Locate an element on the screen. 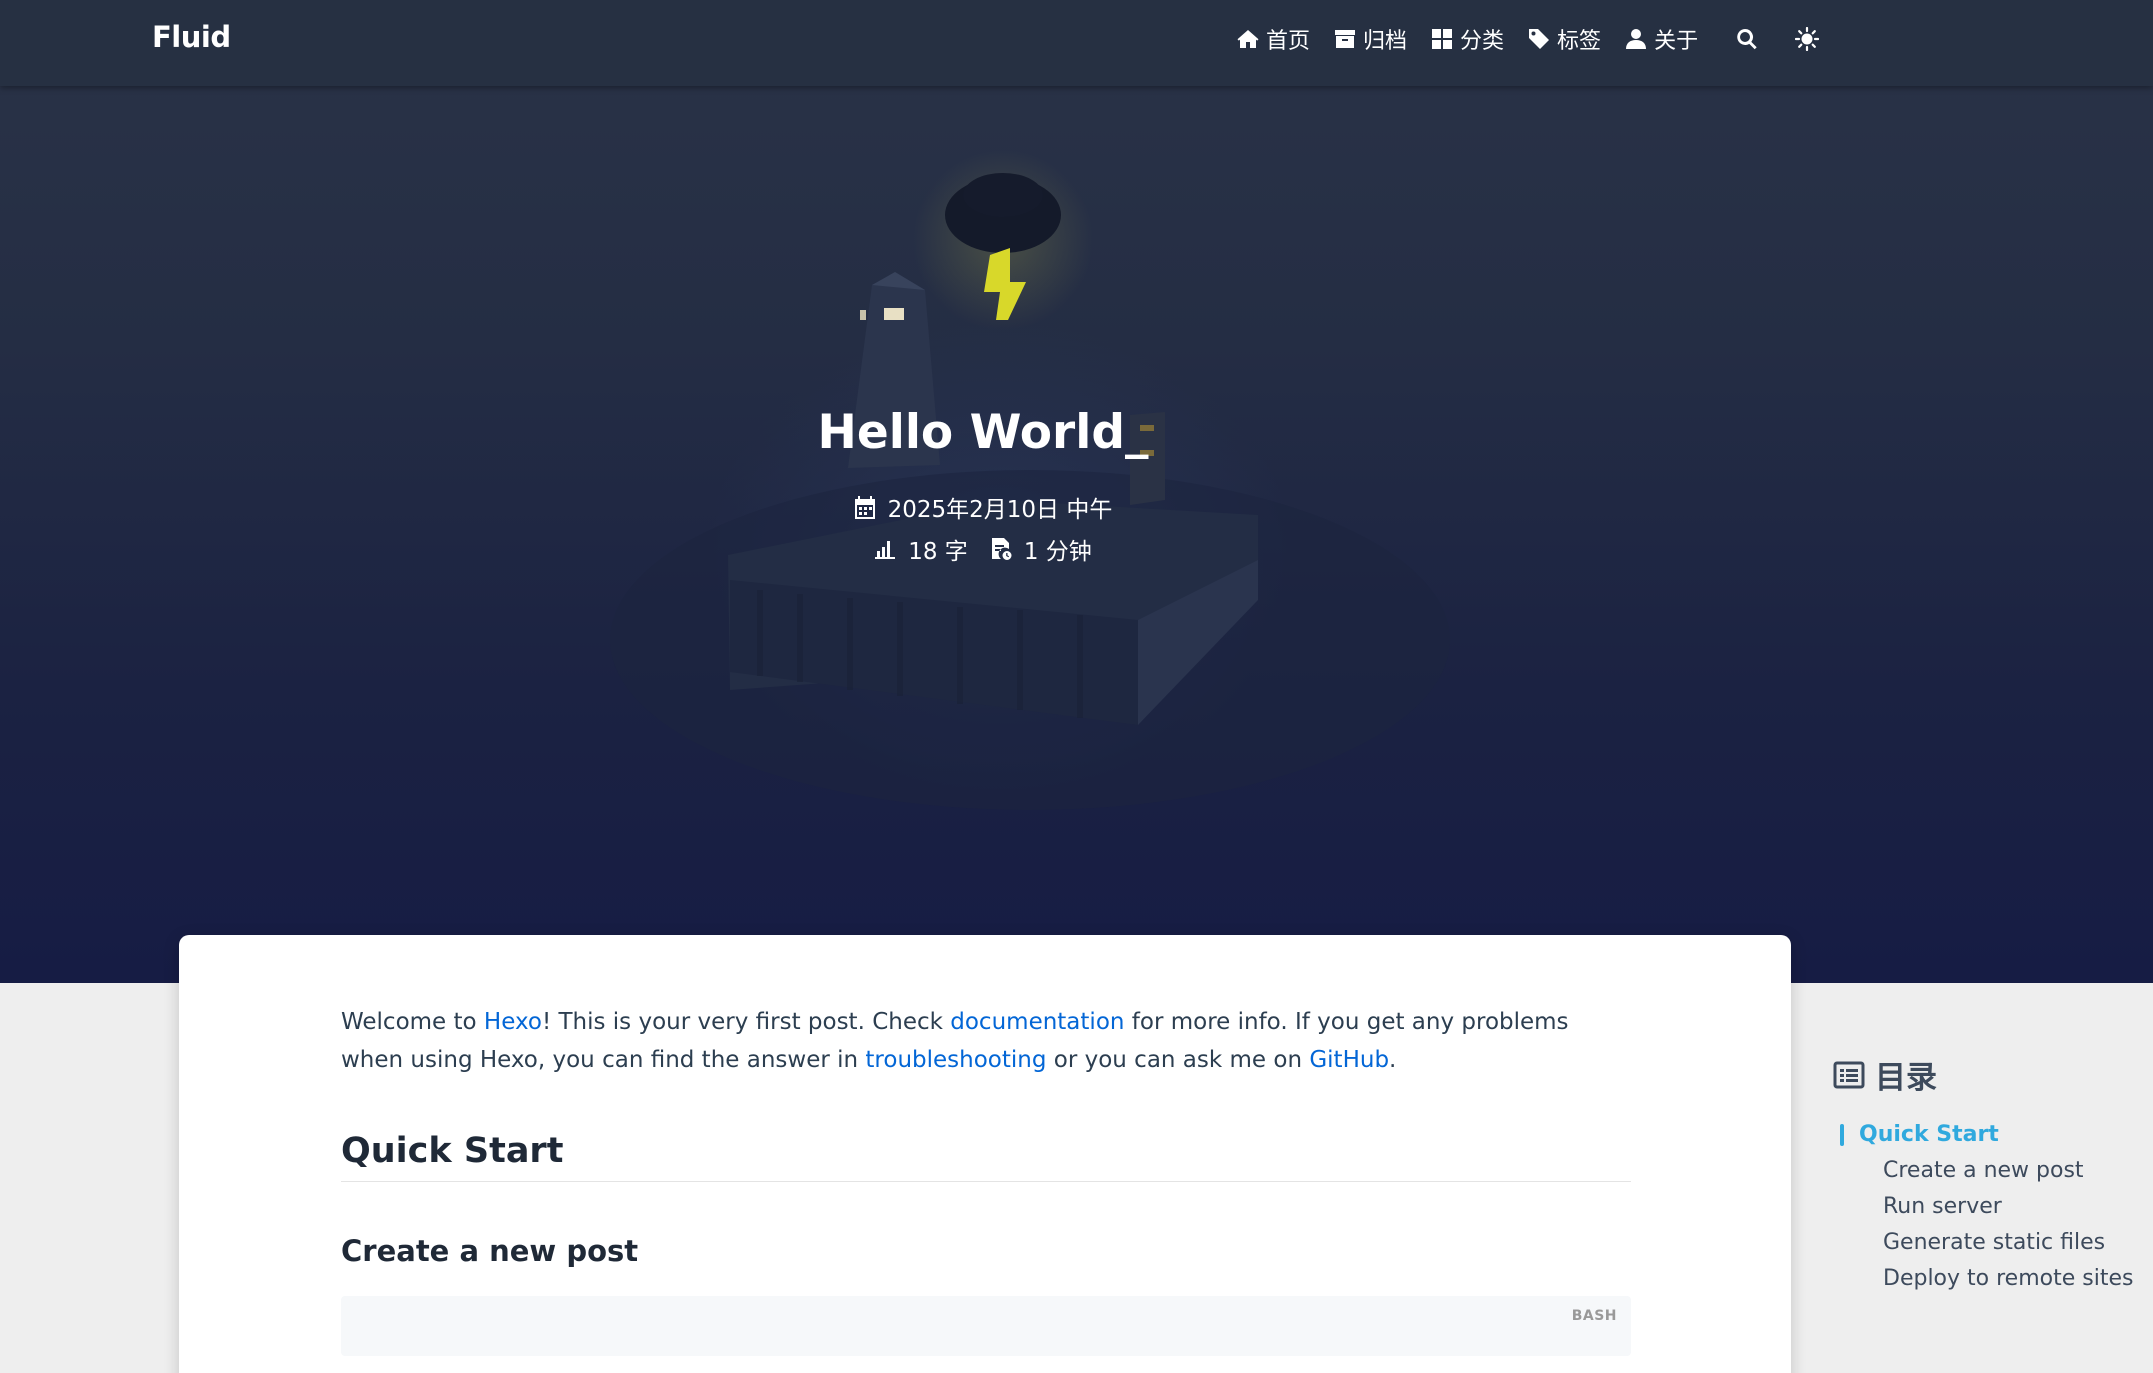 This screenshot has height=1373, width=2153. nav-item-categories: 分类 is located at coordinates (1467, 39).